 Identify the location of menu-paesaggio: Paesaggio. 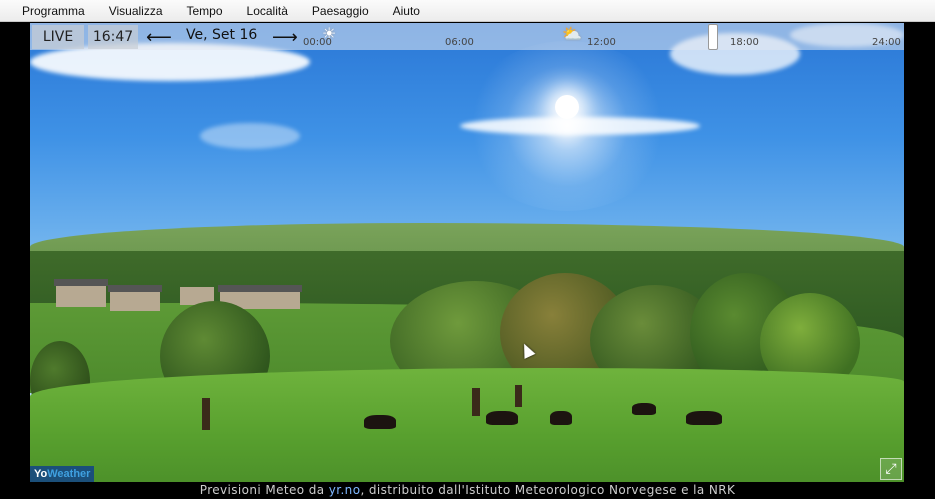
(340, 11).